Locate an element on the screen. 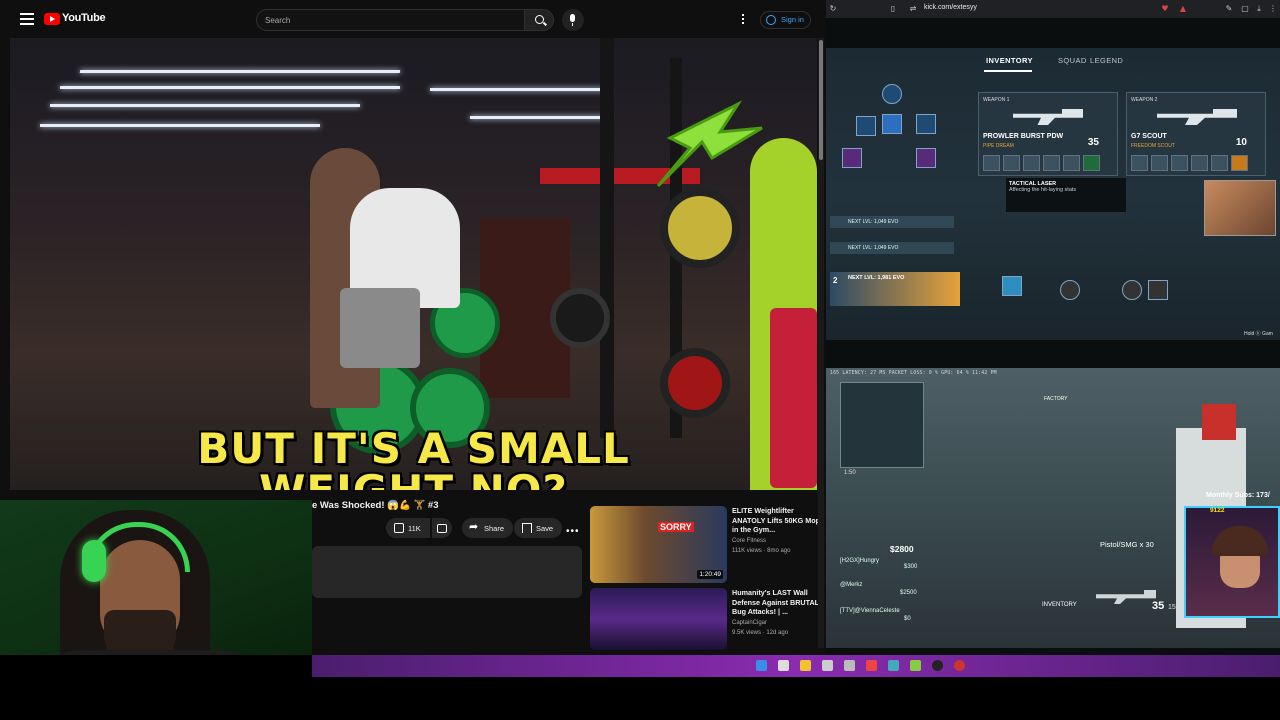 The width and height of the screenshot is (1280, 720). squad-member-row: NEXT LVL: 1,049 EVO is located at coordinates (892, 248).